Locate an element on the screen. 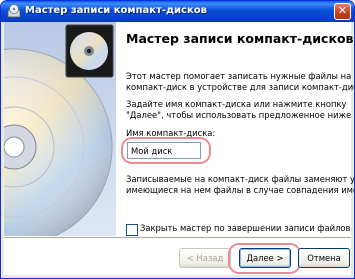  button-separator is located at coordinates (177, 238).